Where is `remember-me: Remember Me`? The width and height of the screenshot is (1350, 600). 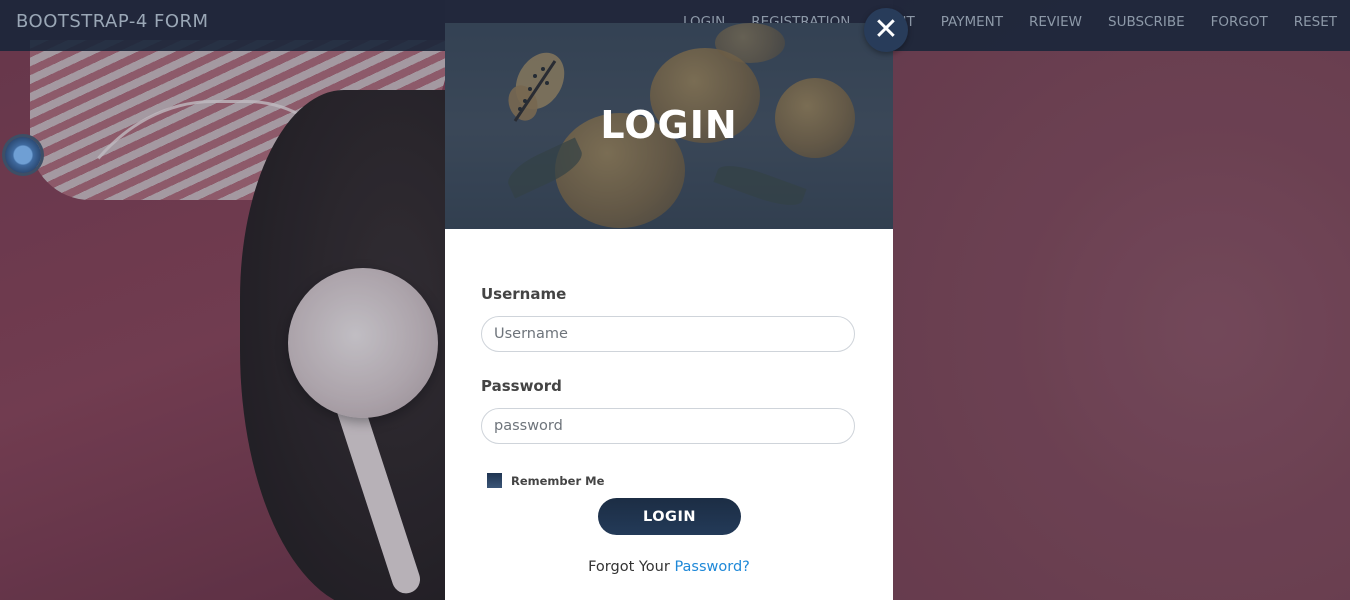
remember-me: Remember Me is located at coordinates (545, 480).